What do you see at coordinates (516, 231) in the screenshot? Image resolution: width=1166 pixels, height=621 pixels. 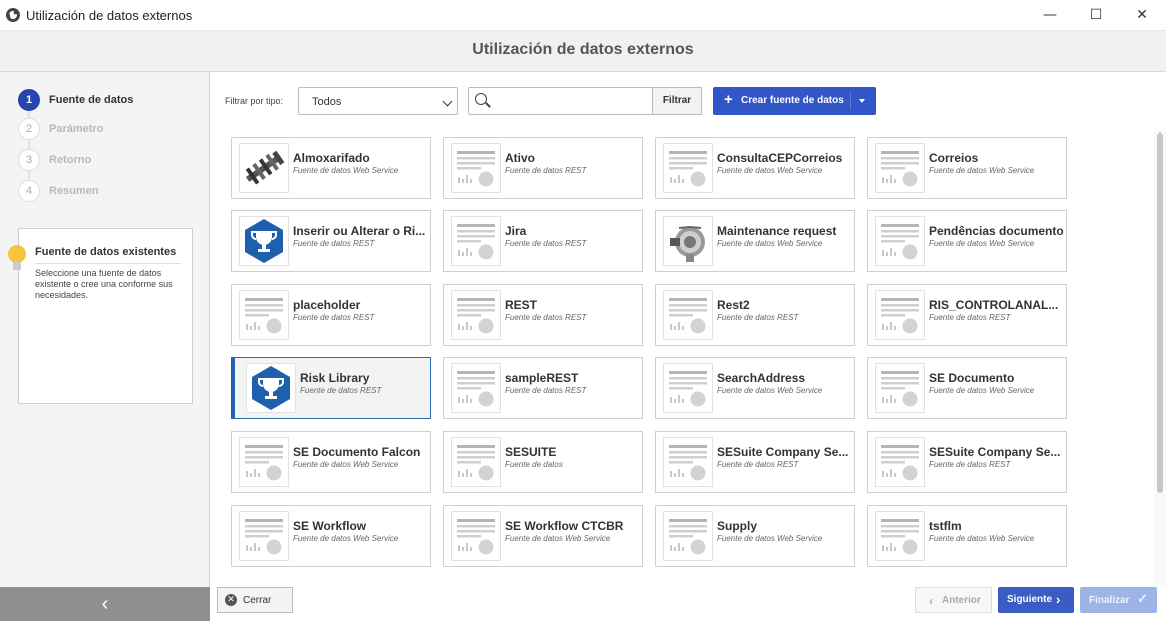 I see `datasource-name: Jira` at bounding box center [516, 231].